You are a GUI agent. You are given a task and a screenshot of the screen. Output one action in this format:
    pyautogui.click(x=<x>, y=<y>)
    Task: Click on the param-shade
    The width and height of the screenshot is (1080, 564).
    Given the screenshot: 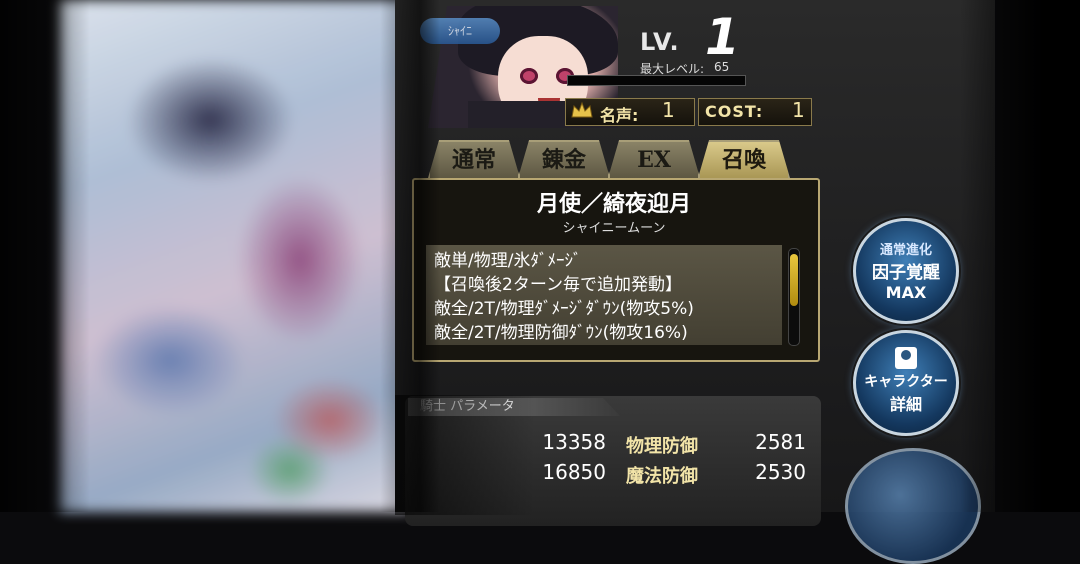 What is the action you would take?
    pyautogui.click(x=465, y=455)
    